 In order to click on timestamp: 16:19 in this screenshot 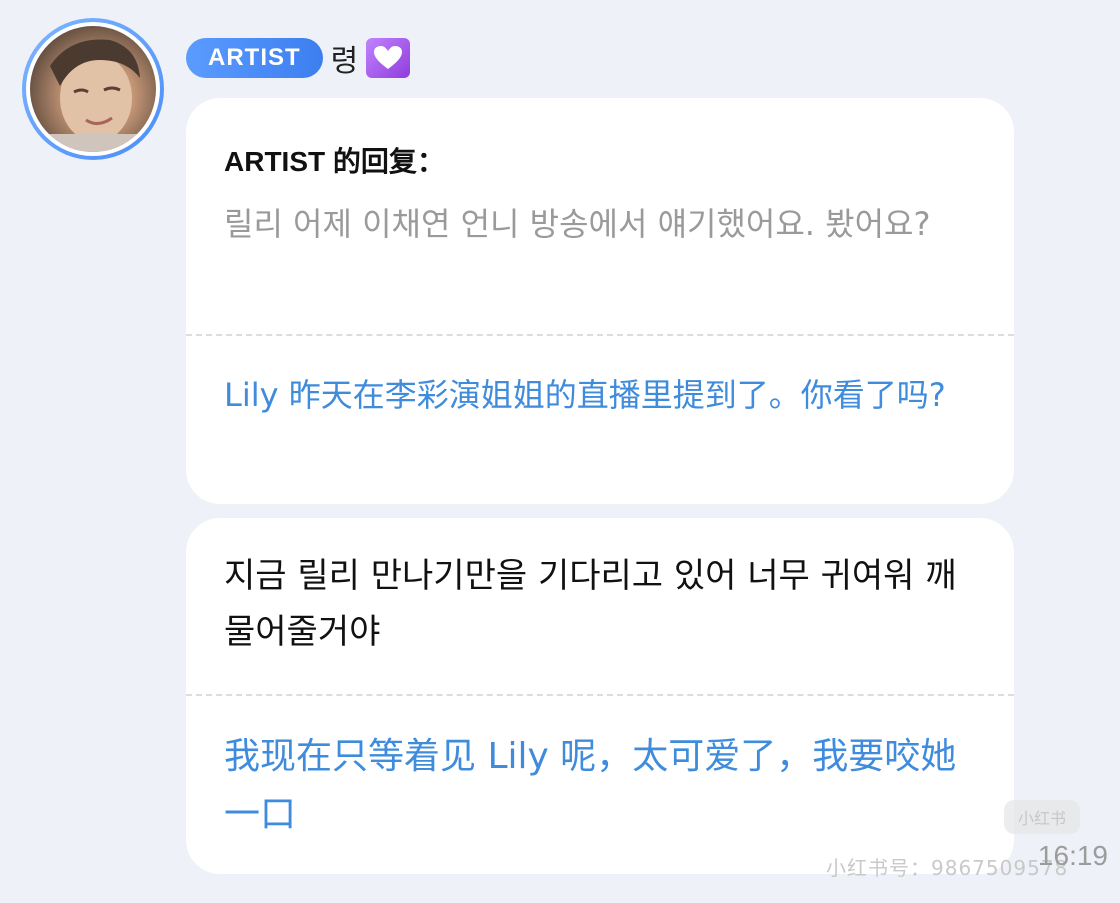, I will do `click(1072, 855)`.